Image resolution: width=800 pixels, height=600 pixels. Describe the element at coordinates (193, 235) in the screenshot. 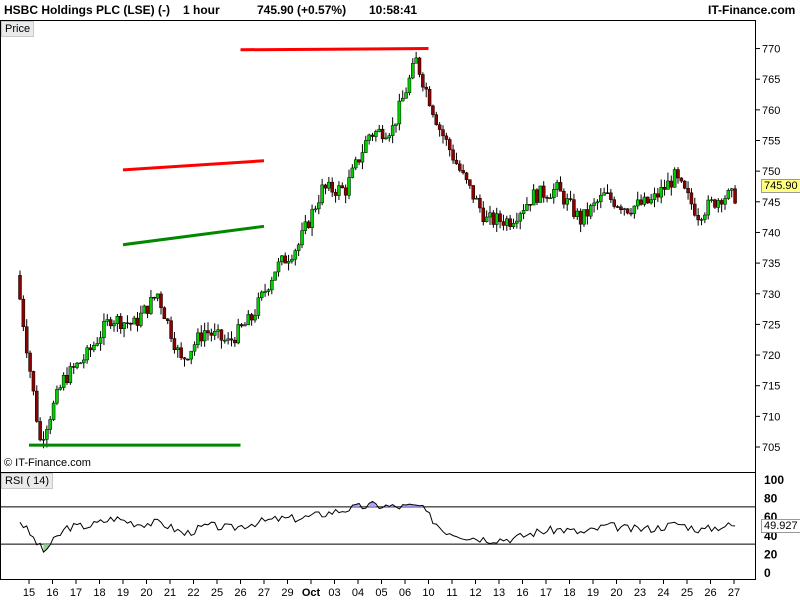

I see `support-trendline` at that location.